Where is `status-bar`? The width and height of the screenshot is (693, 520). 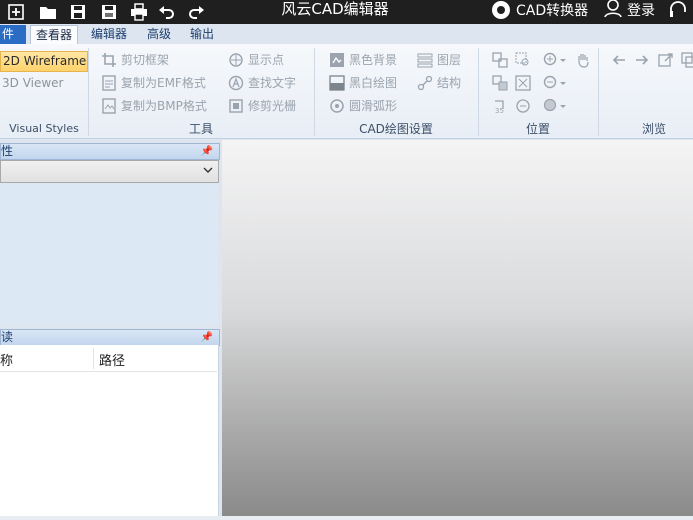 status-bar is located at coordinates (346, 518).